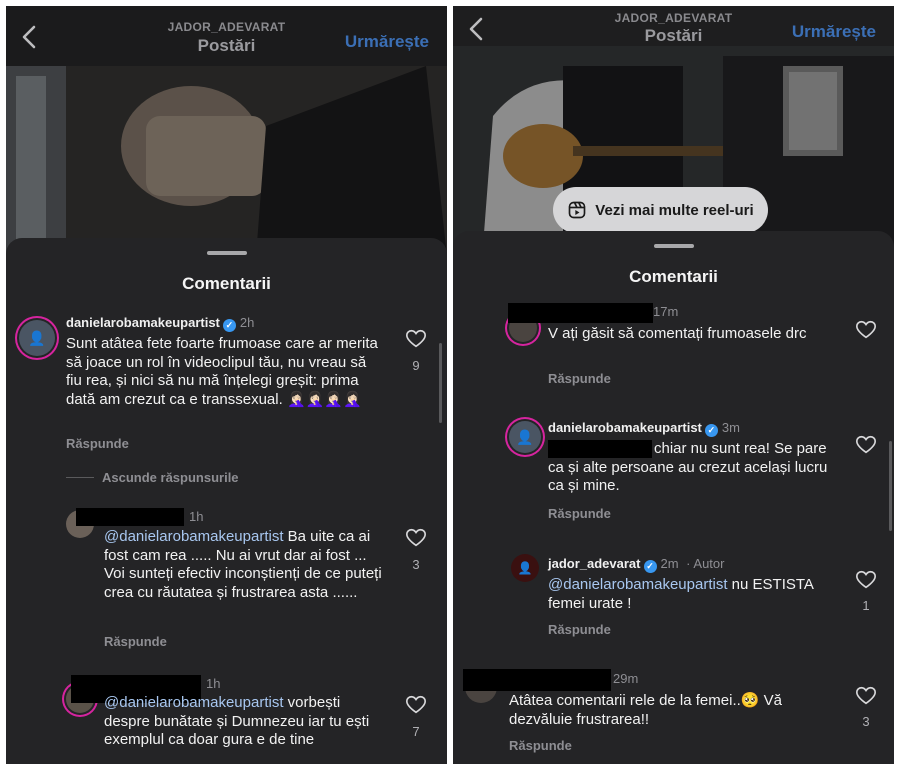 The image size is (900, 770). What do you see at coordinates (674, 210) in the screenshot?
I see `more-reels-label: Vezi mai multe reel-uri` at bounding box center [674, 210].